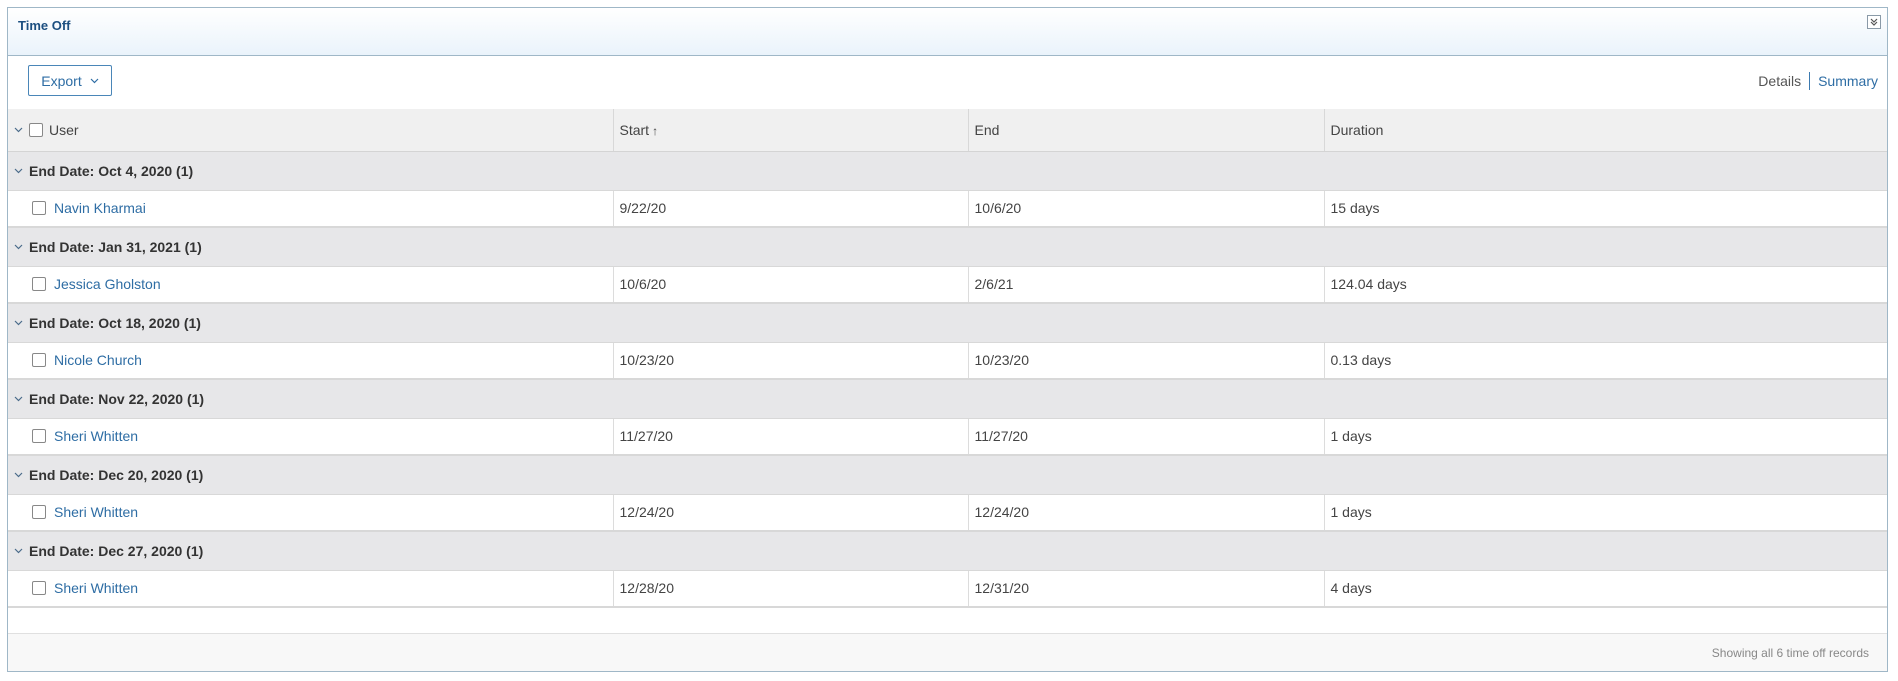 The width and height of the screenshot is (1898, 681). What do you see at coordinates (1146, 589) in the screenshot?
I see `end-cell: 12/31/20` at bounding box center [1146, 589].